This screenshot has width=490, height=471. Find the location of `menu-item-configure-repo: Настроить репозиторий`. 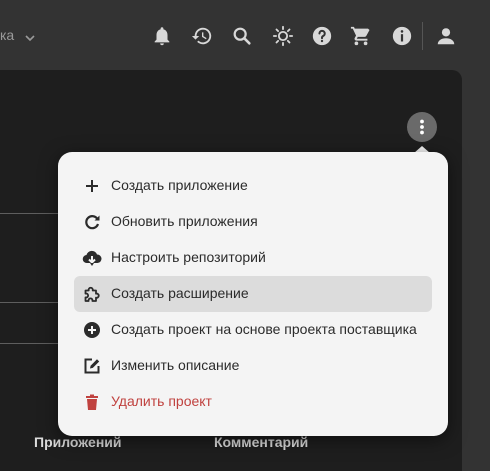

menu-item-configure-repo: Настроить репозиторий is located at coordinates (253, 258).